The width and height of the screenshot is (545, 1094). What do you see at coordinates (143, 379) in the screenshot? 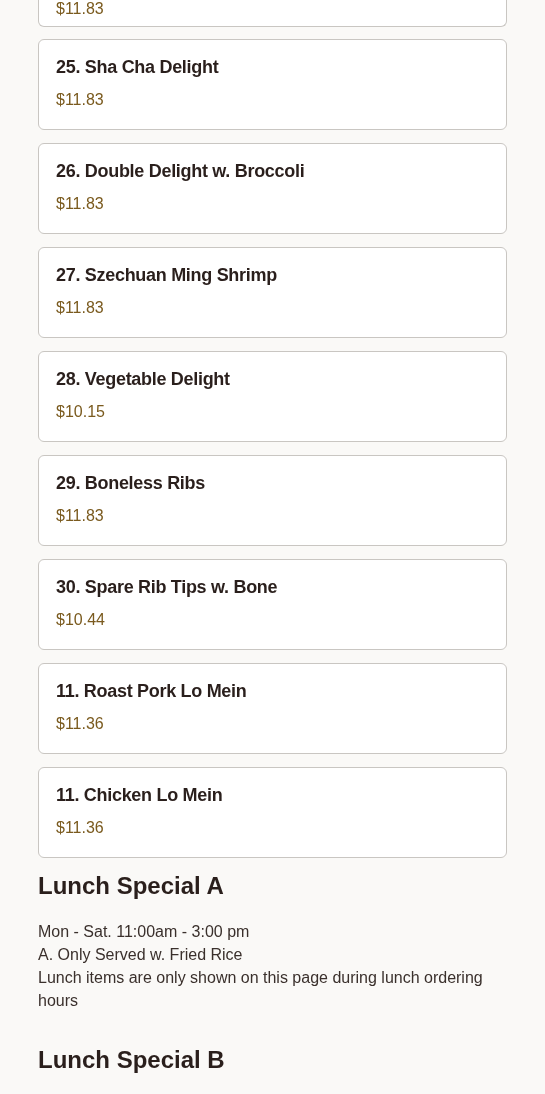
I see `item-name: 28. Vegetable Delight` at bounding box center [143, 379].